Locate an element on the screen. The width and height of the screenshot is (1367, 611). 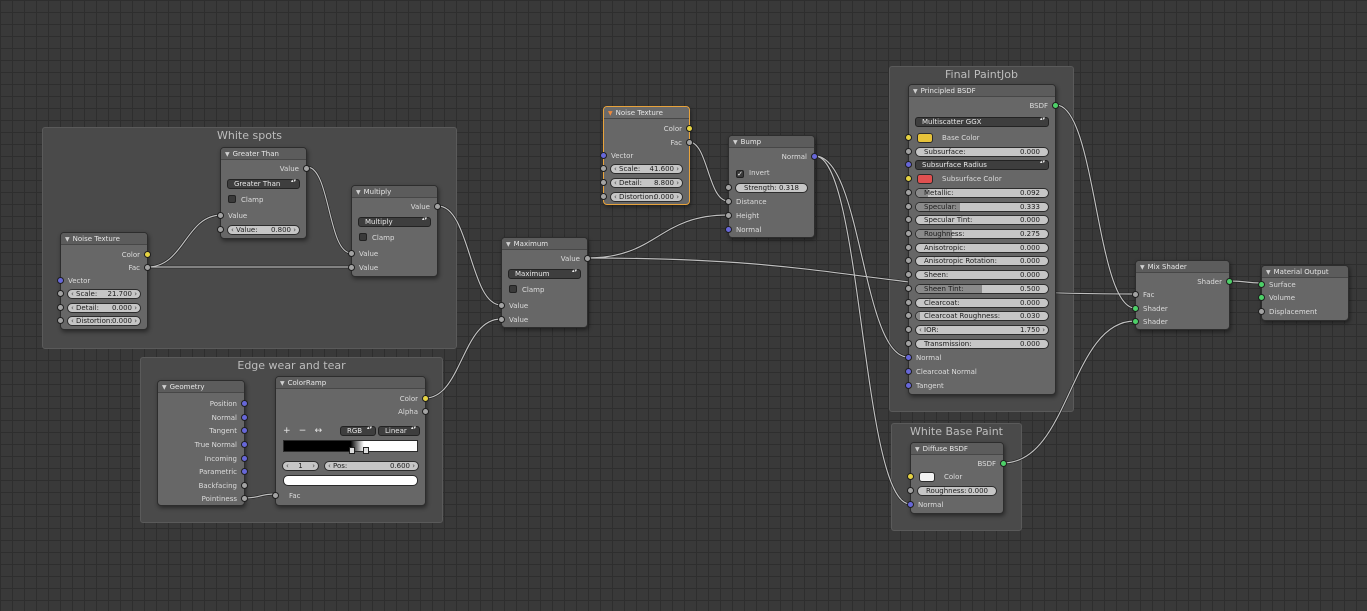
remove-stop-button: − is located at coordinates (303, 431).